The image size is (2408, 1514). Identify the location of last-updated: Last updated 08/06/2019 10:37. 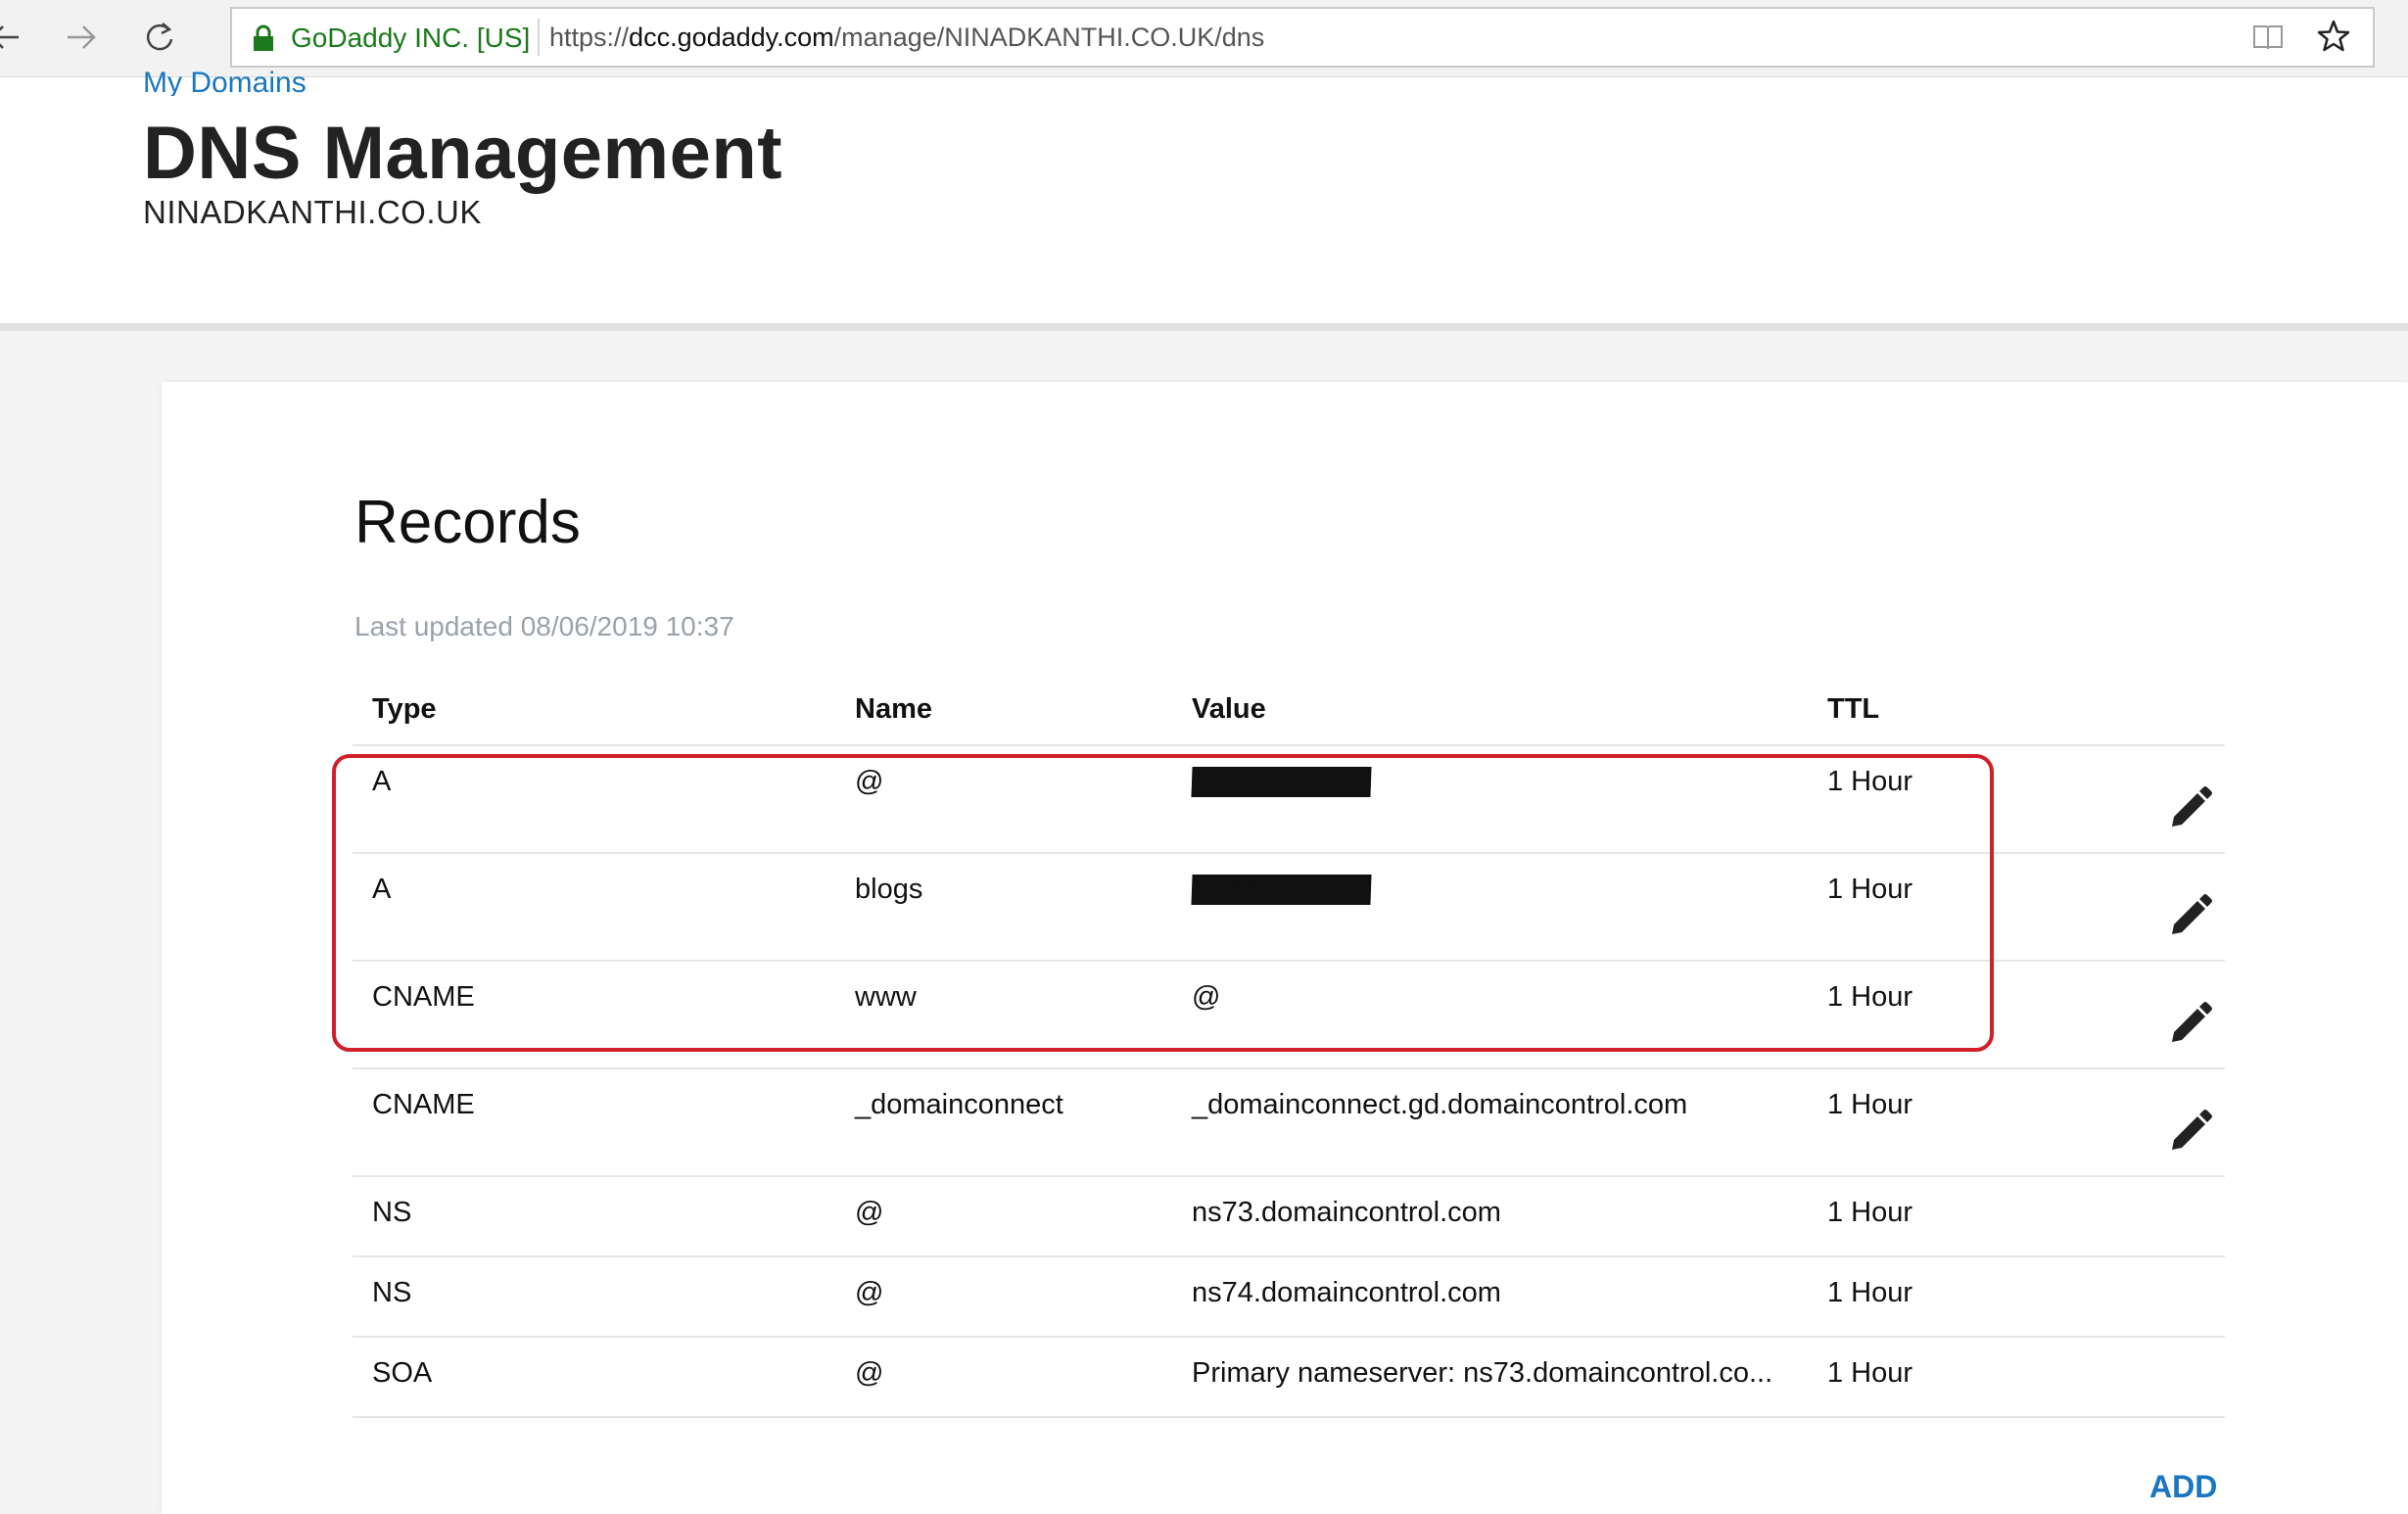
(544, 626).